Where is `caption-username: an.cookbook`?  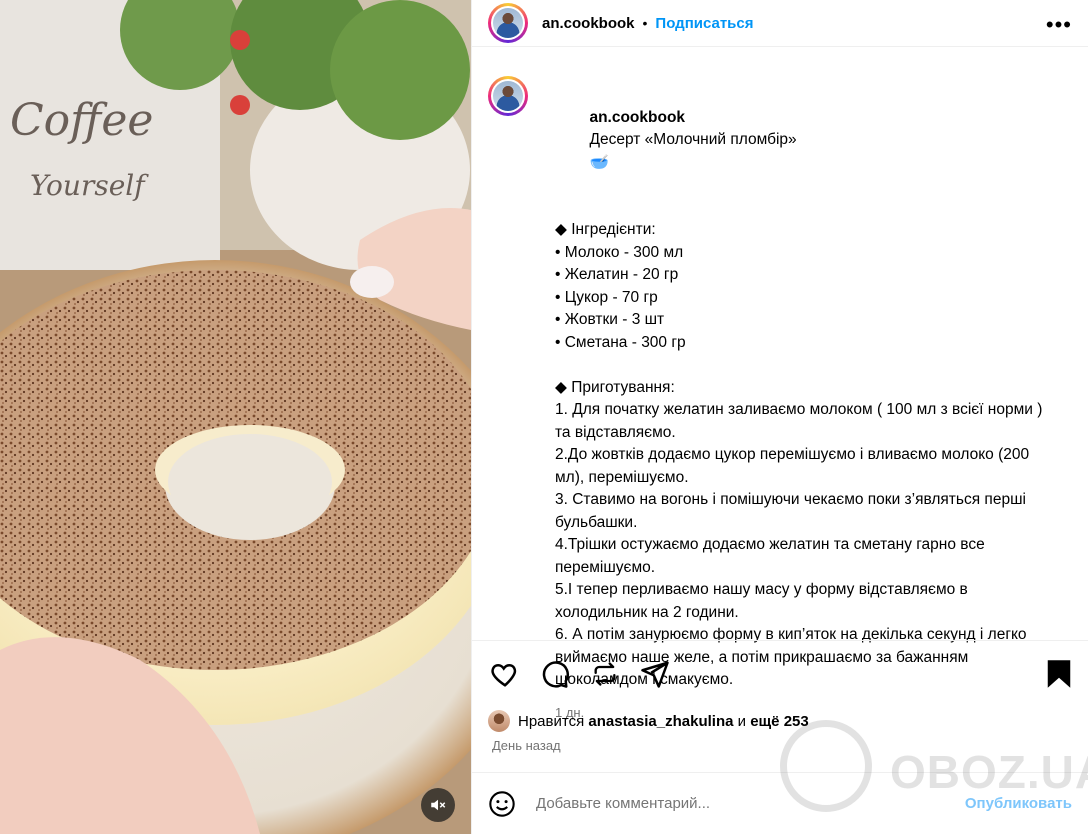
caption-username: an.cookbook is located at coordinates (637, 117).